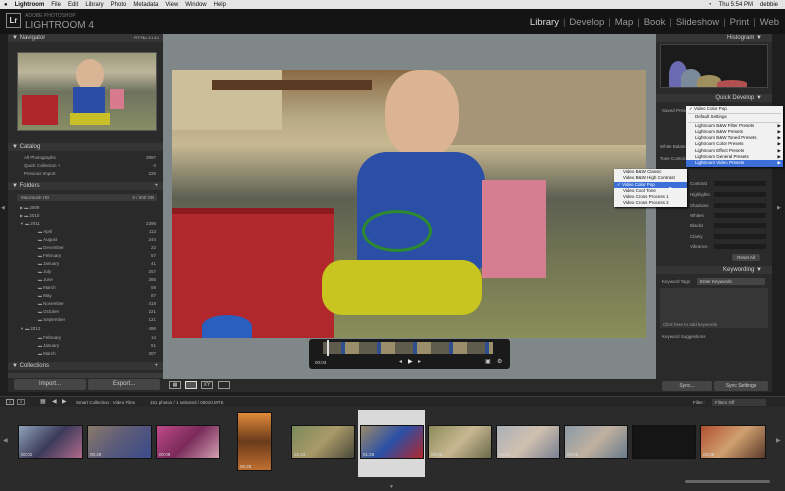  What do you see at coordinates (85, 186) in the screenshot?
I see `folders-header: ▼ Folders +` at bounding box center [85, 186].